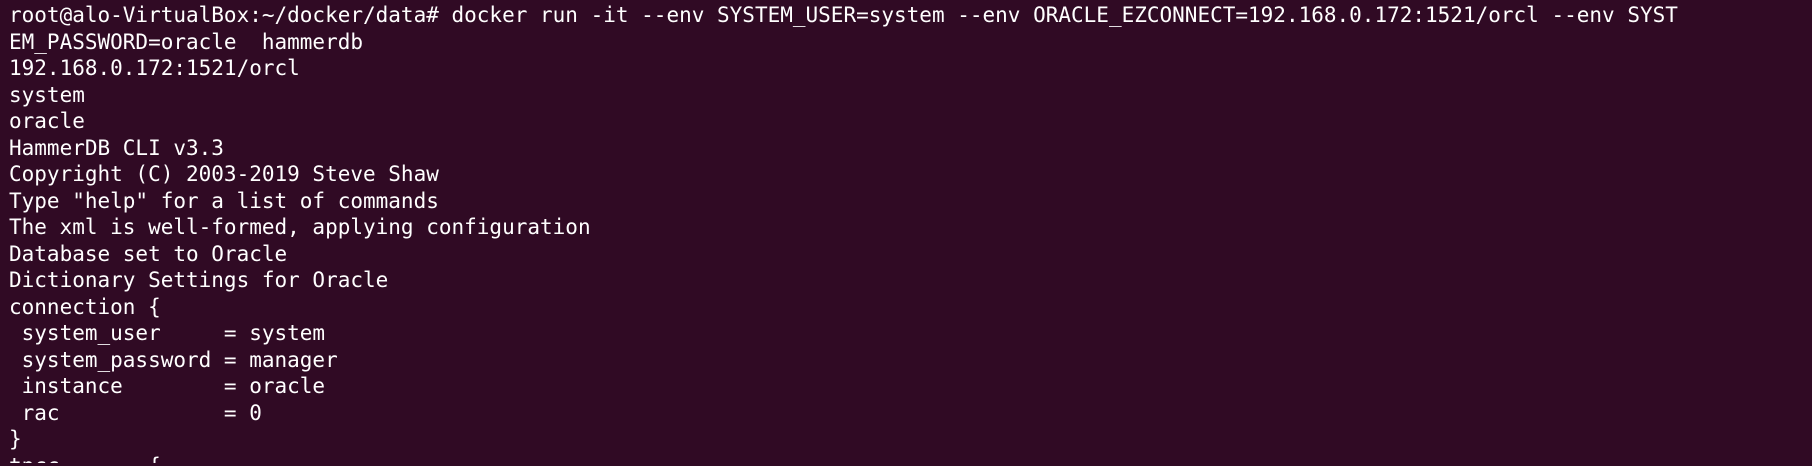  Describe the element at coordinates (15, 439) in the screenshot. I see `terminal-line-output: }` at that location.